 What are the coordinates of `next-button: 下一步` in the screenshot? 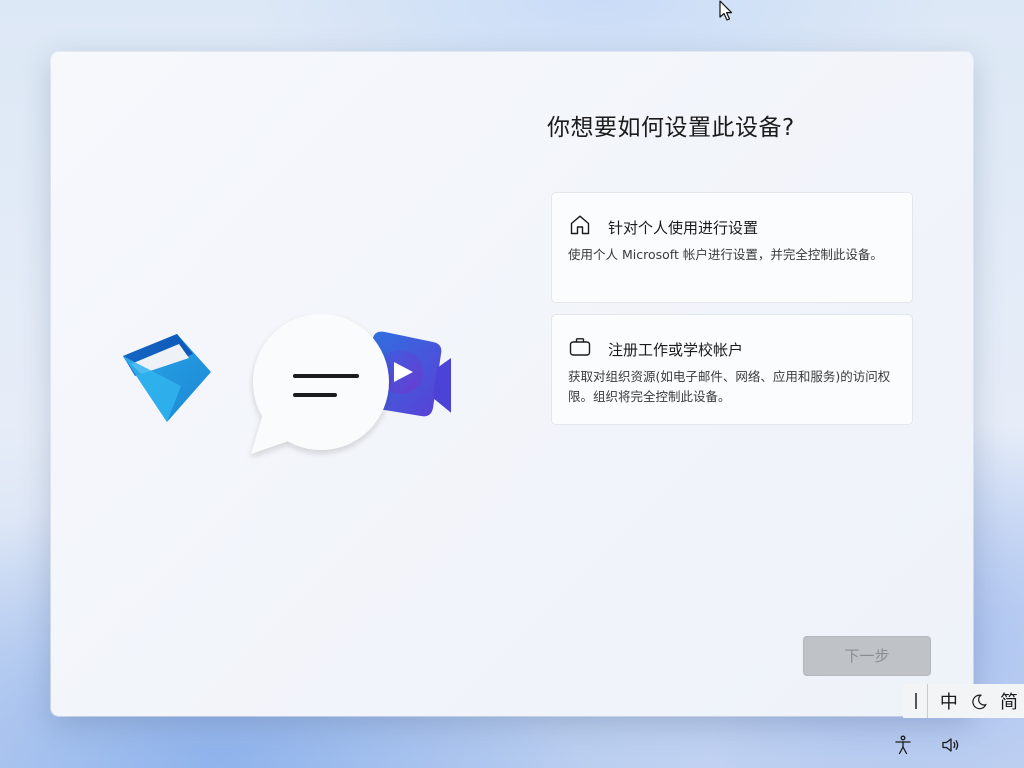 It's located at (867, 656).